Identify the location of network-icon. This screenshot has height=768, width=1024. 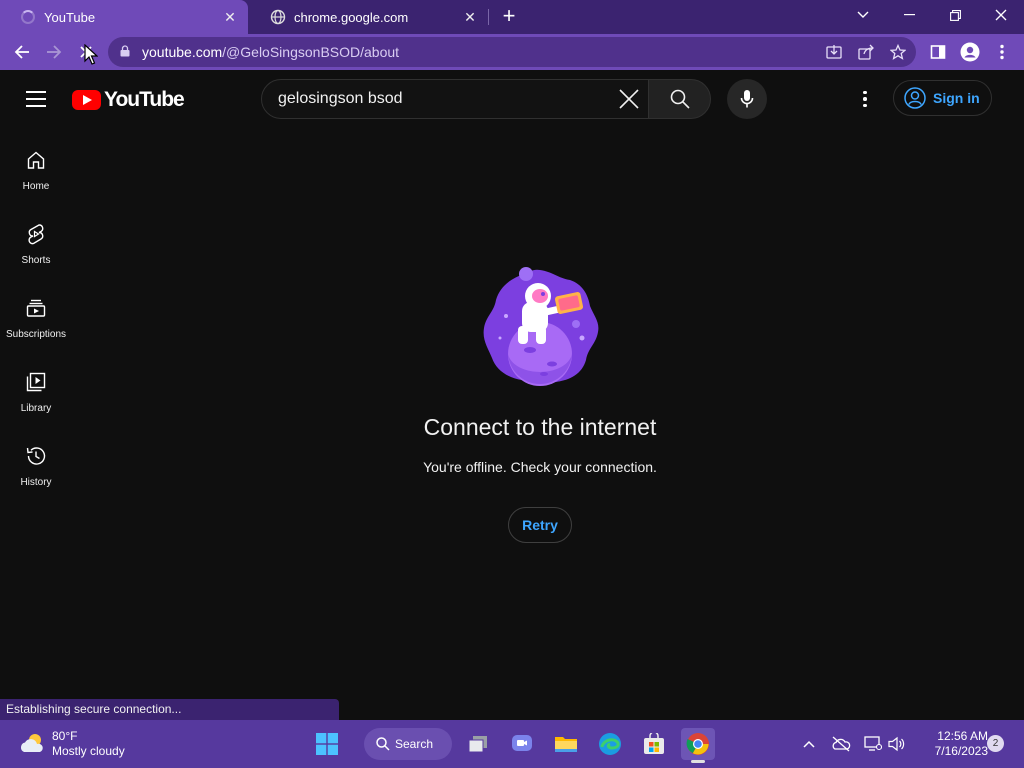
(873, 744).